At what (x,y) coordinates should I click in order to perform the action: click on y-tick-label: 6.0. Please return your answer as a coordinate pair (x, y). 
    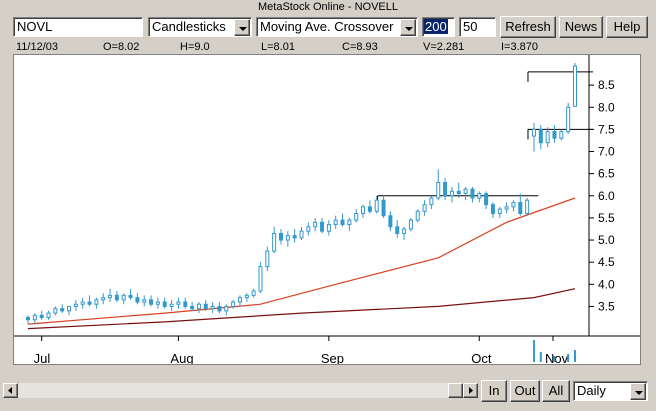
    Looking at the image, I should click on (606, 196).